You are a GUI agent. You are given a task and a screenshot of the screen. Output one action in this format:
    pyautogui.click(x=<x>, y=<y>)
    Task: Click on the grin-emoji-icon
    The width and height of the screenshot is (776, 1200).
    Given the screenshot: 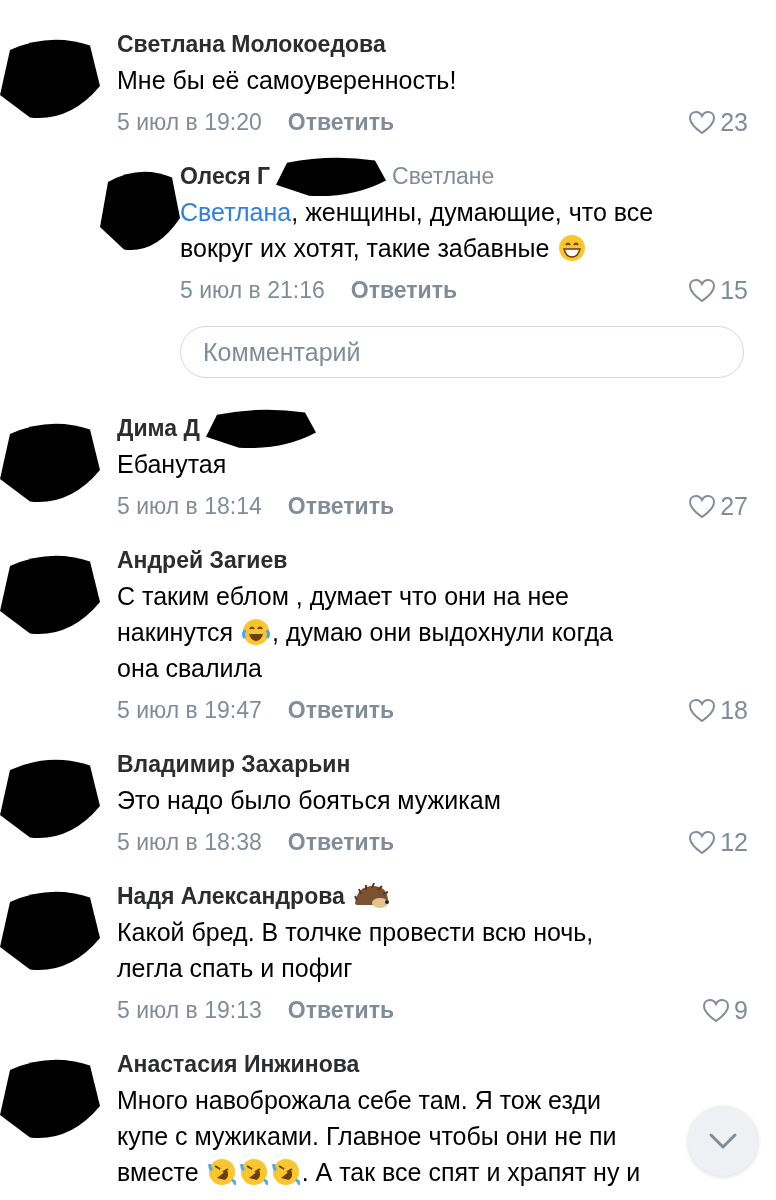 What is the action you would take?
    pyautogui.click(x=572, y=248)
    